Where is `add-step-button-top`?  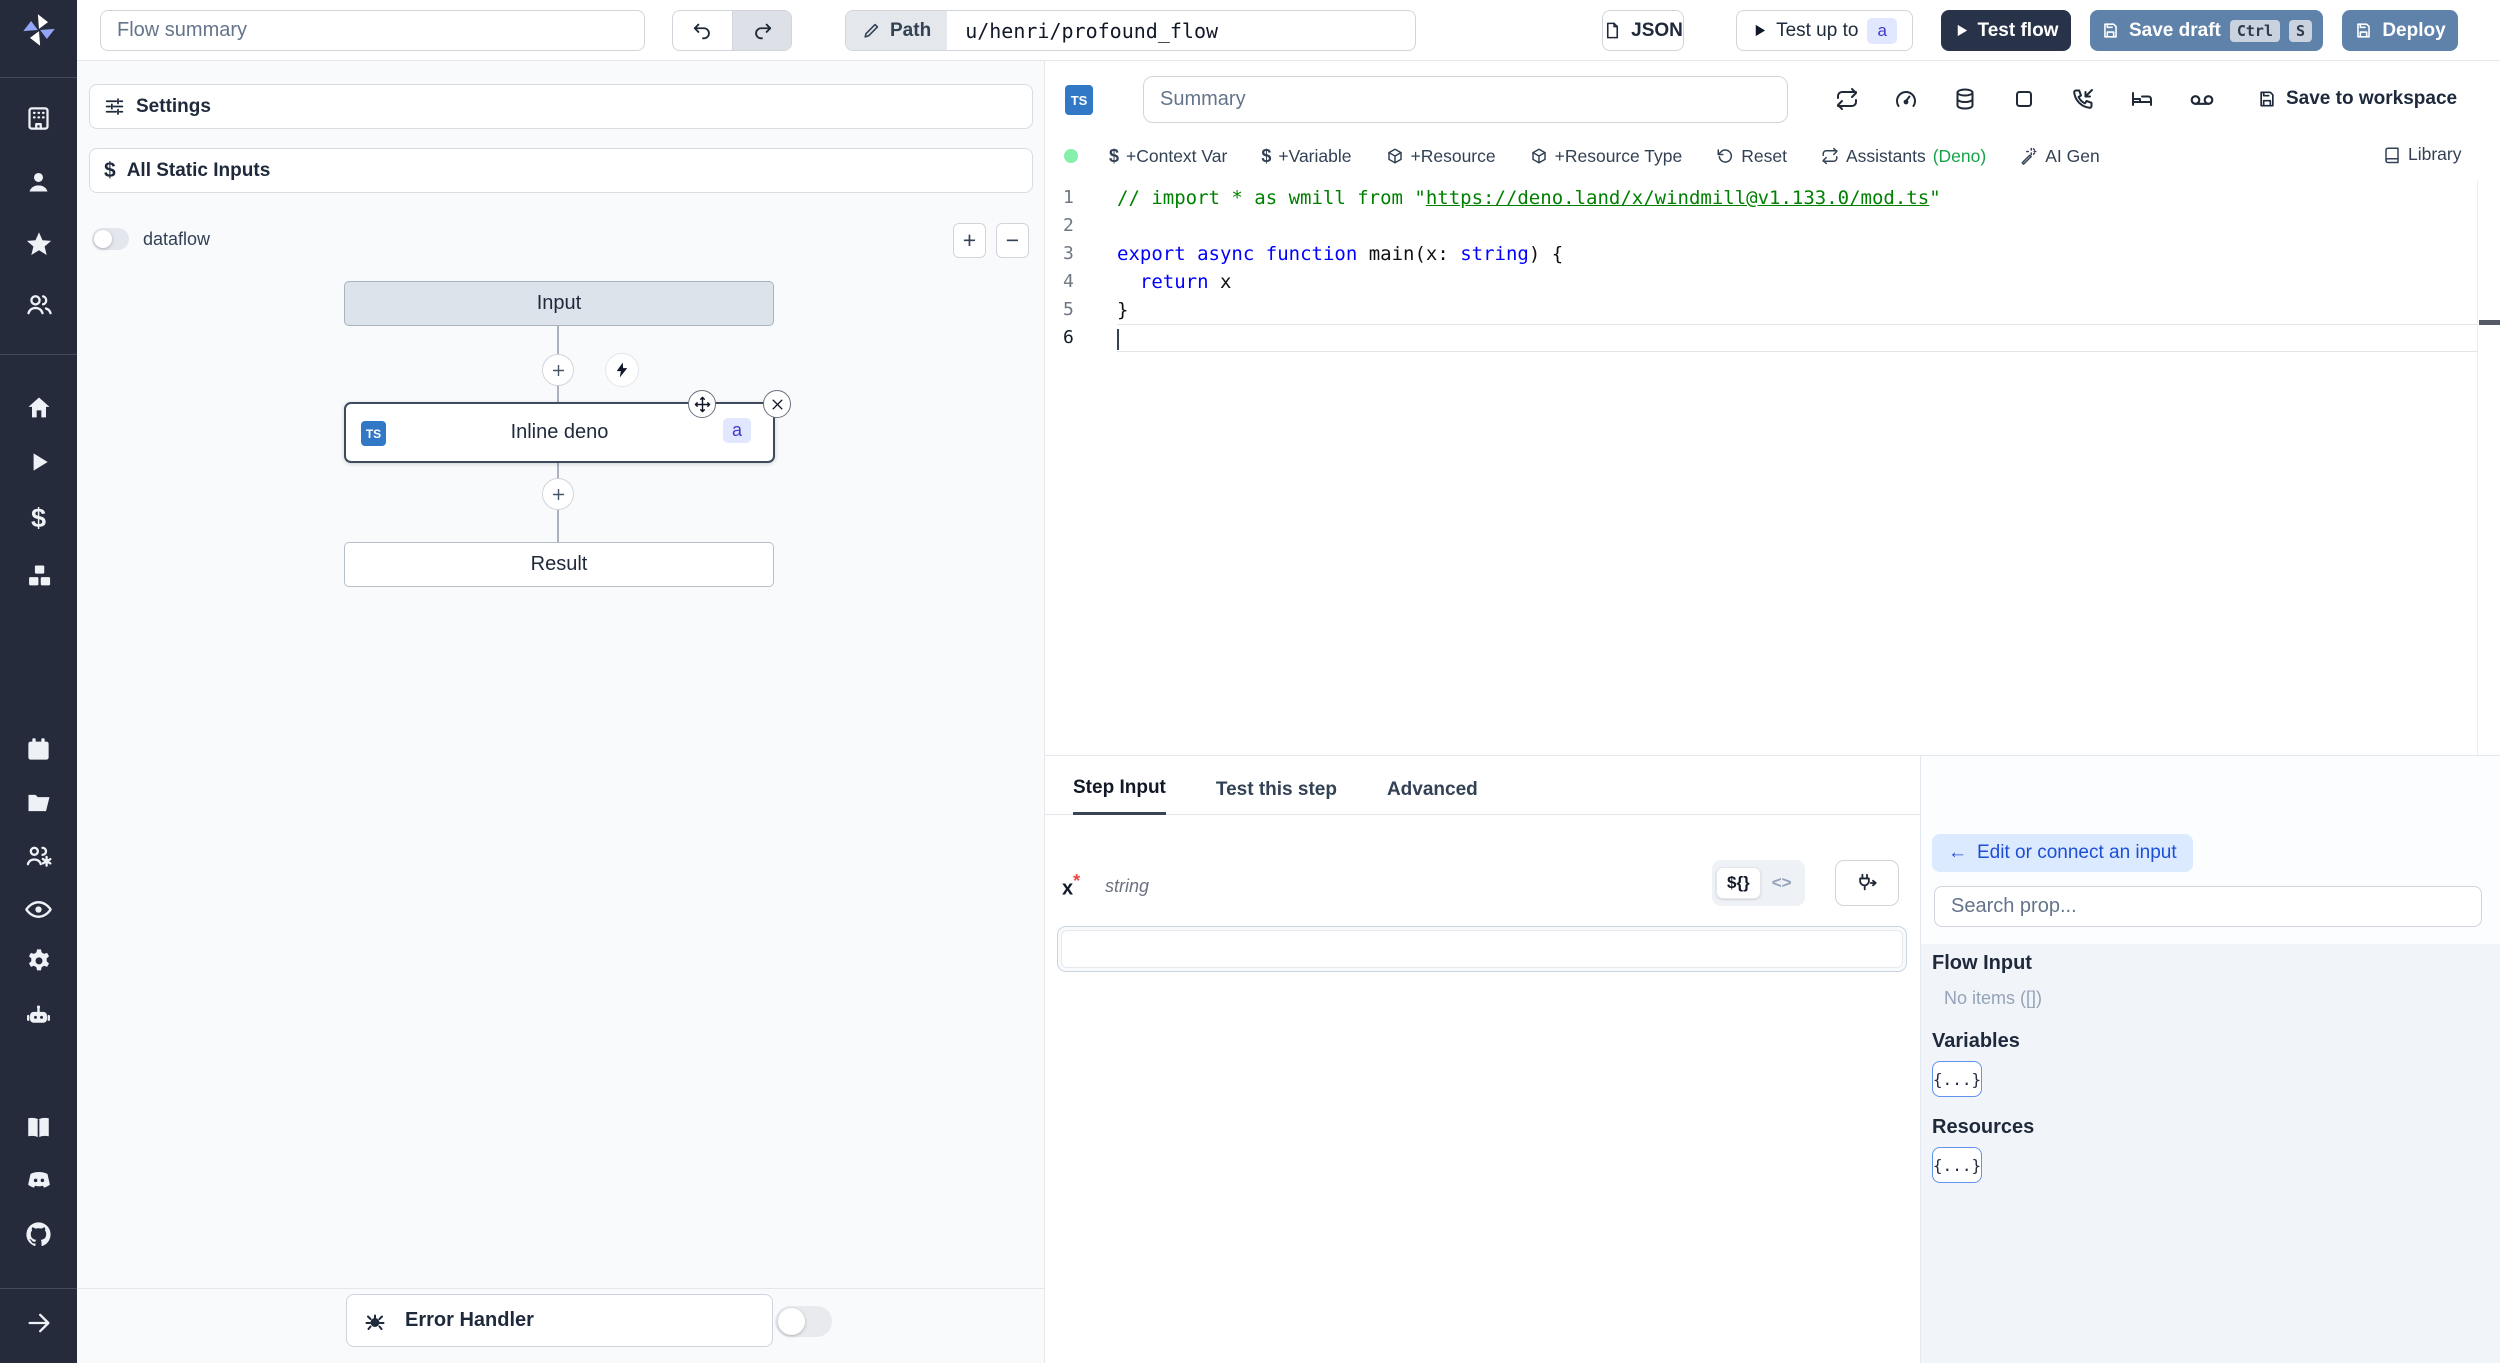
add-step-button-top is located at coordinates (558, 370).